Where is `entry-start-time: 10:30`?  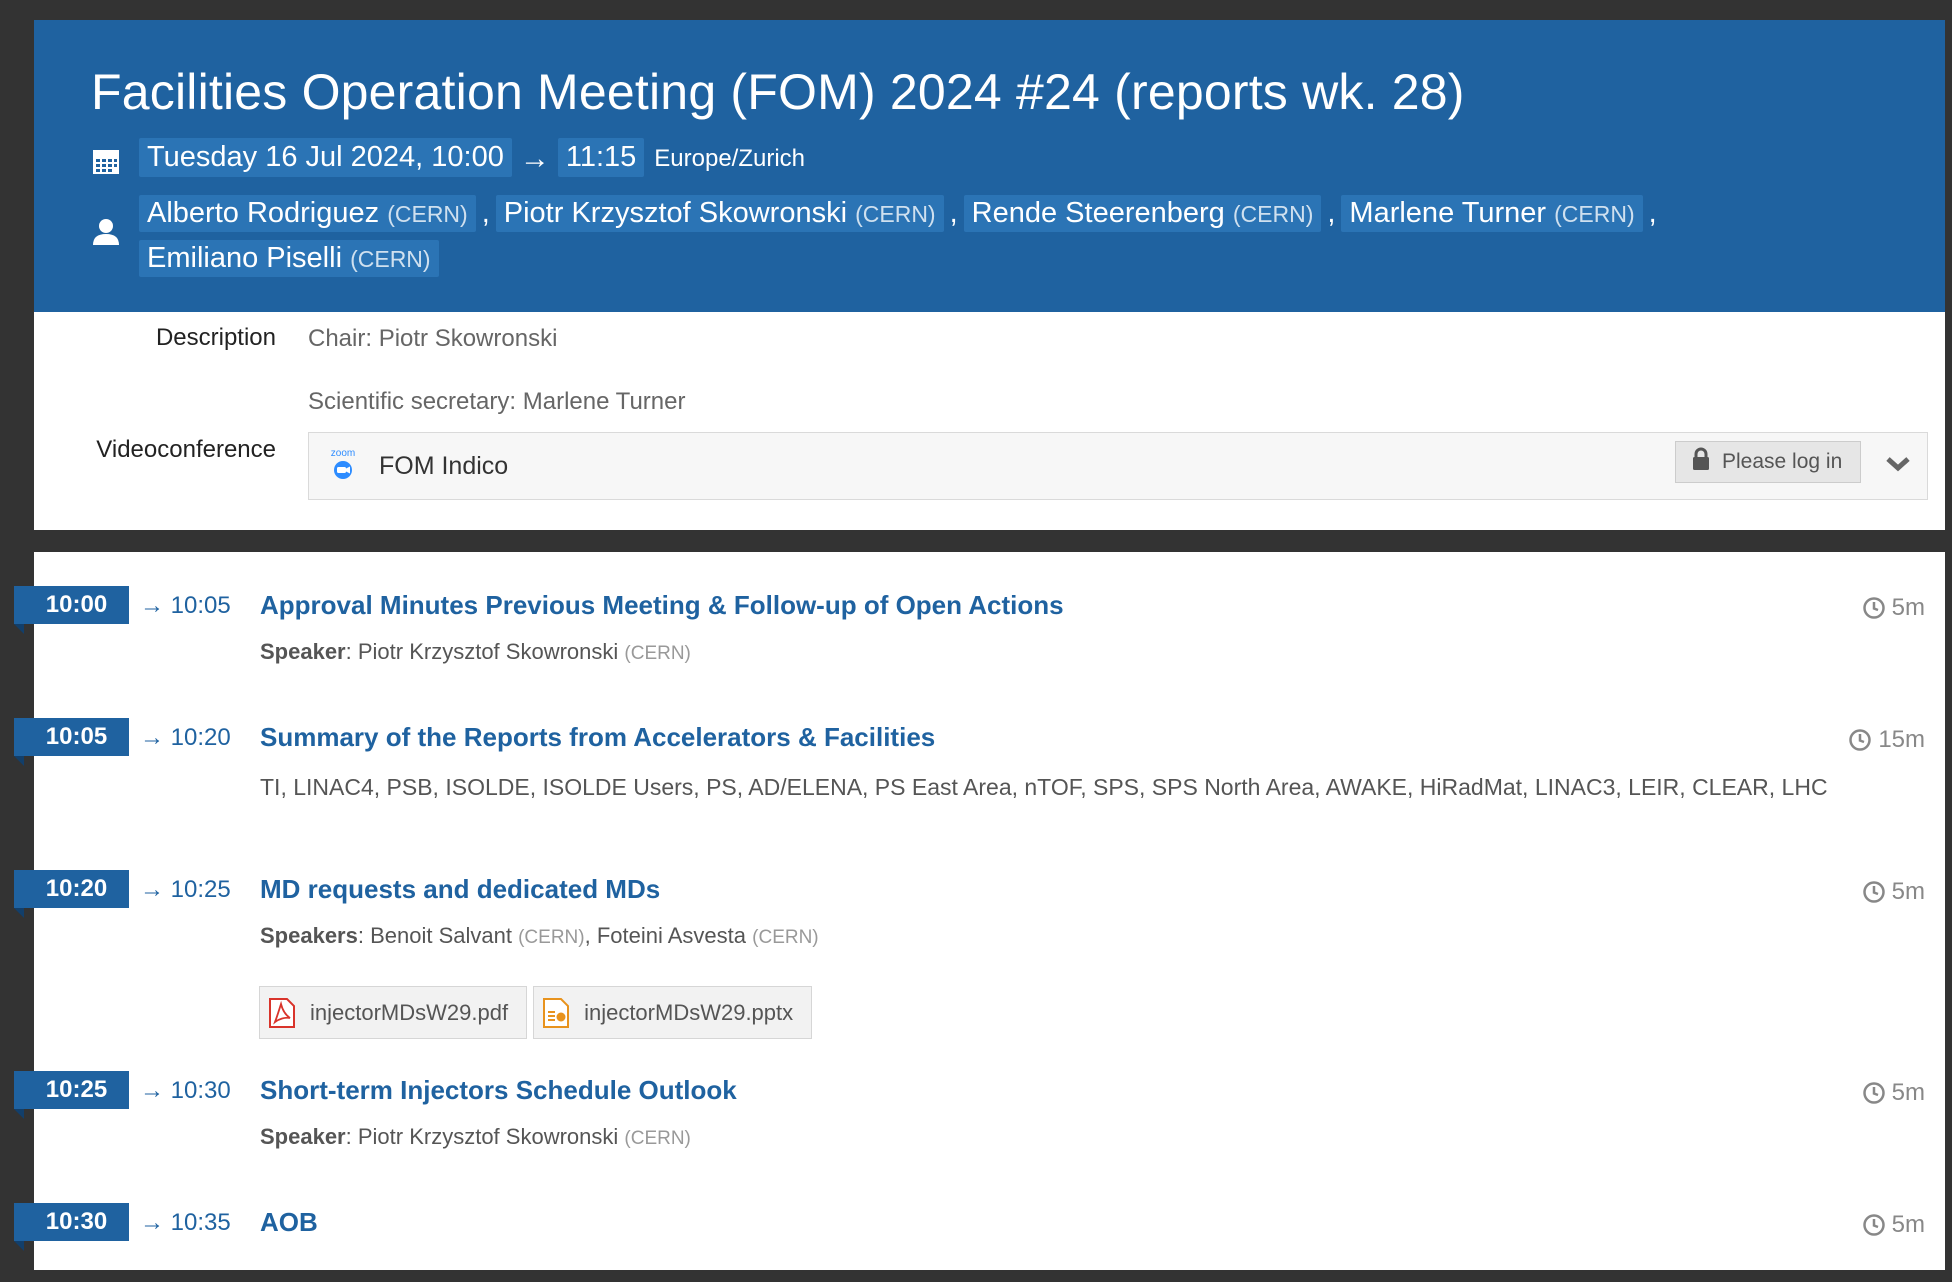
entry-start-time: 10:30 is located at coordinates (71, 1227).